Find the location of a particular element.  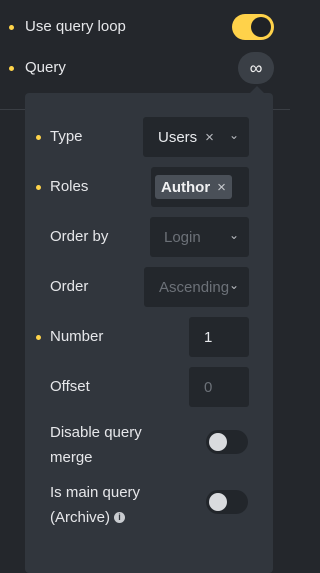

is-main-query-line1: Is main query is located at coordinates (95, 492).